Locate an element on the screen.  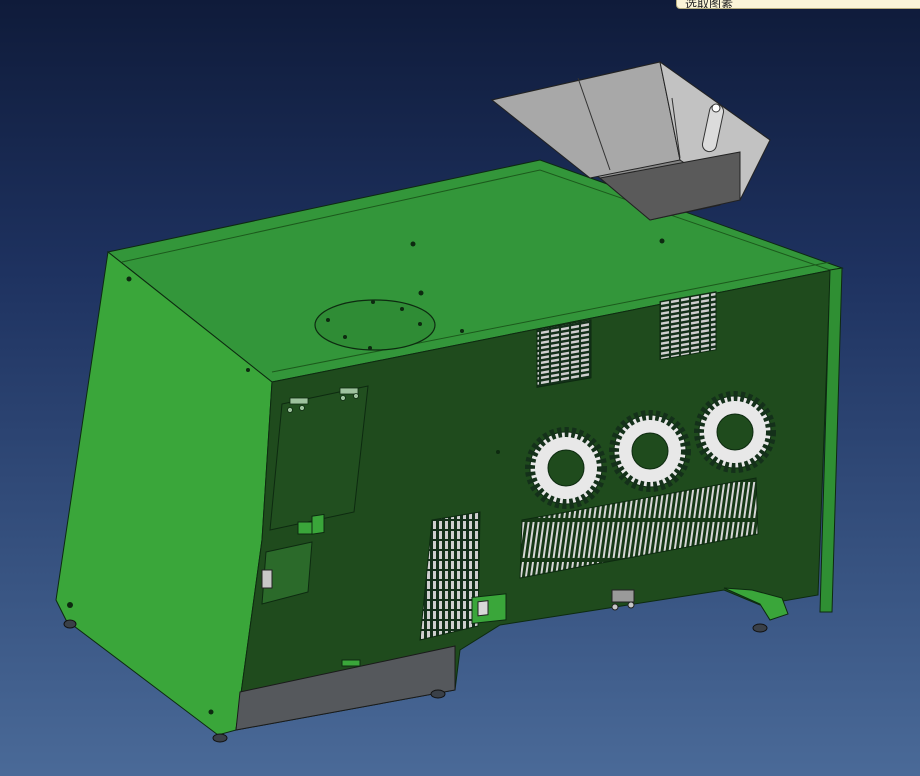
selection-tooltip: 选取图素 is located at coordinates (798, 4).